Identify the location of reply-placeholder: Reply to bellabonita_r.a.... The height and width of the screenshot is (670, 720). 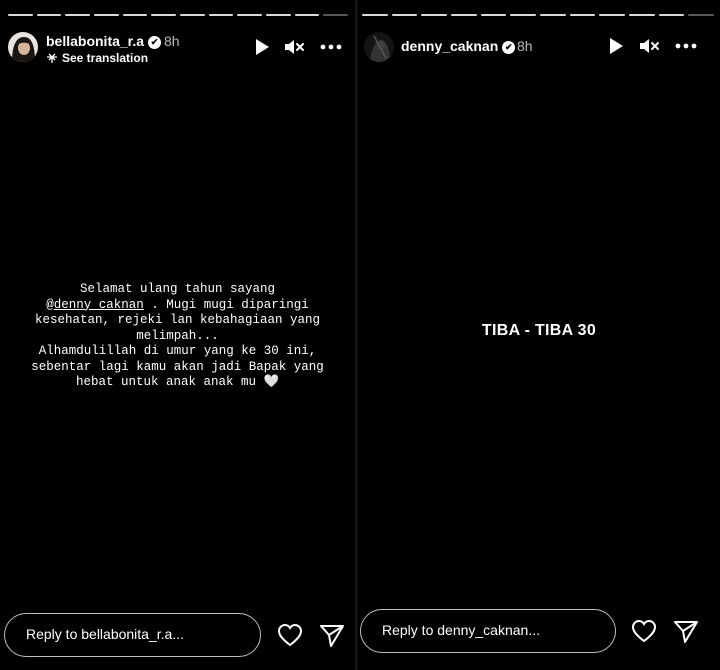
(105, 634).